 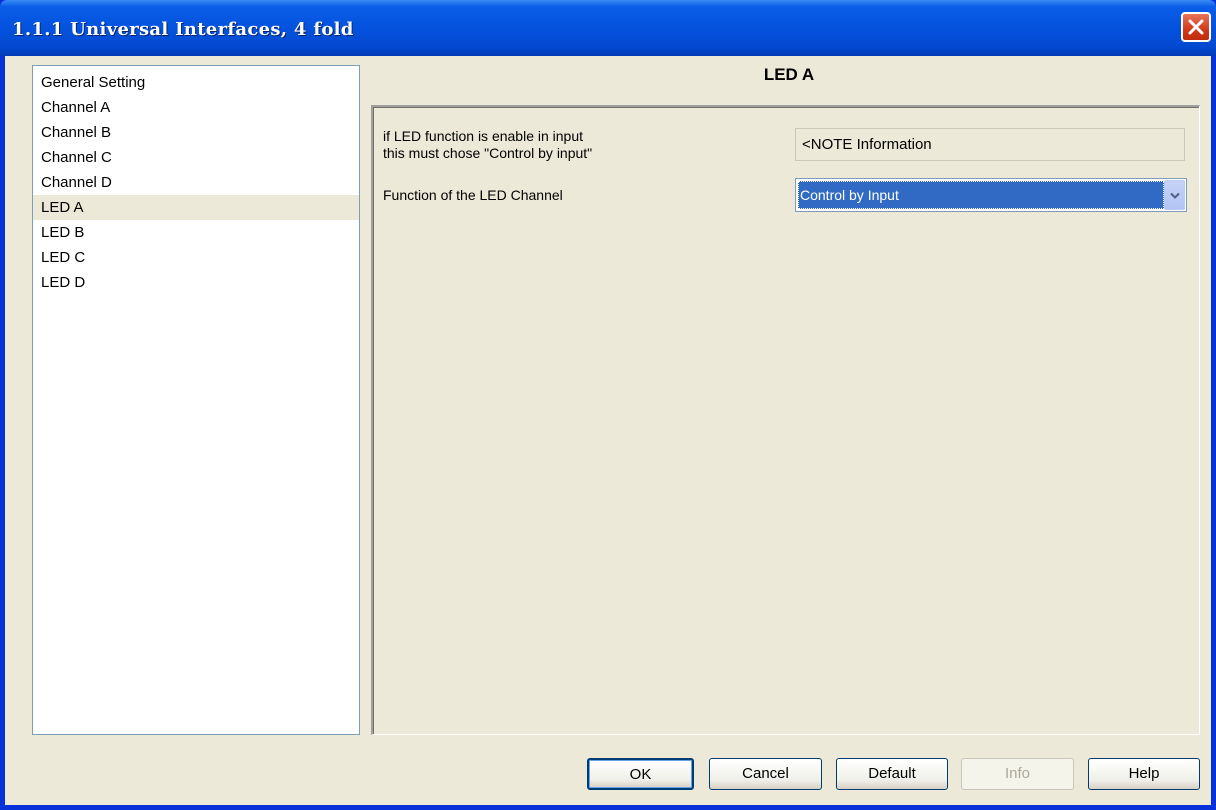 I want to click on sidebar-item-channel-d: Channel D, so click(x=196, y=182).